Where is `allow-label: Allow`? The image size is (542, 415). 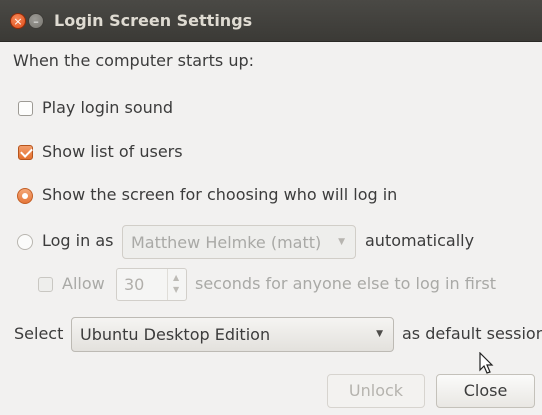 allow-label: Allow is located at coordinates (83, 283).